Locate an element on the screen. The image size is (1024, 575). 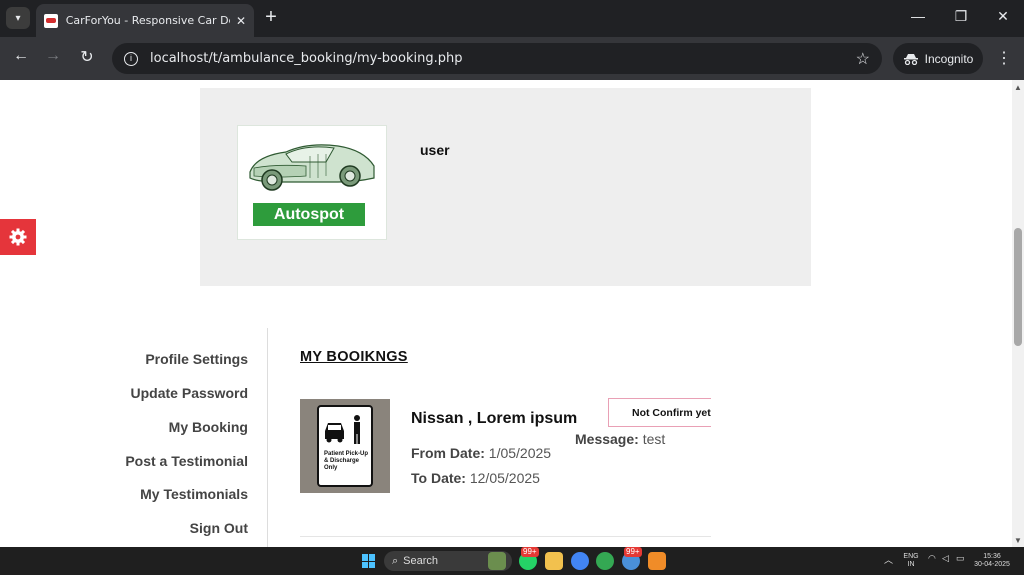
from-date-value: 1/05/2025 is located at coordinates (520, 453).